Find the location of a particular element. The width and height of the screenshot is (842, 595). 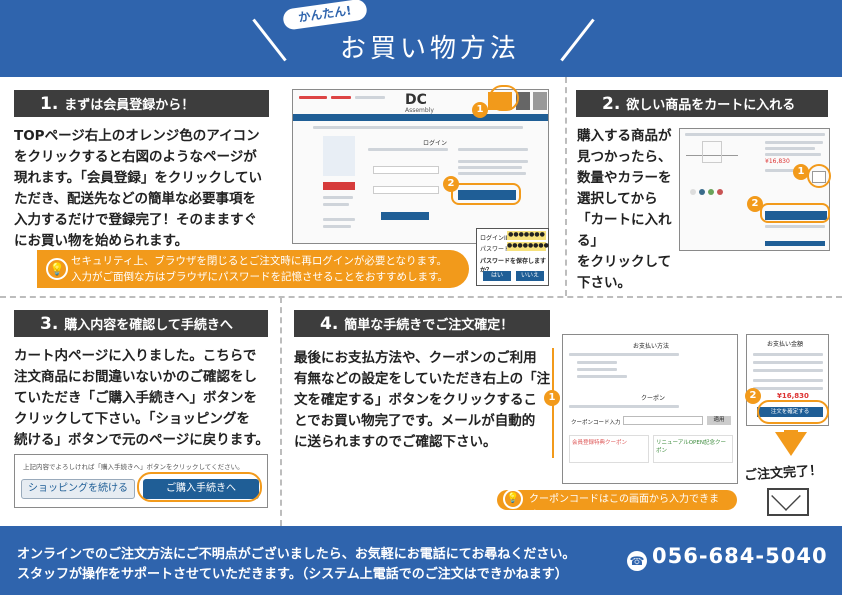

step-3-title-bar: 3. 購入内容を確認して手続きへ is located at coordinates (141, 323).